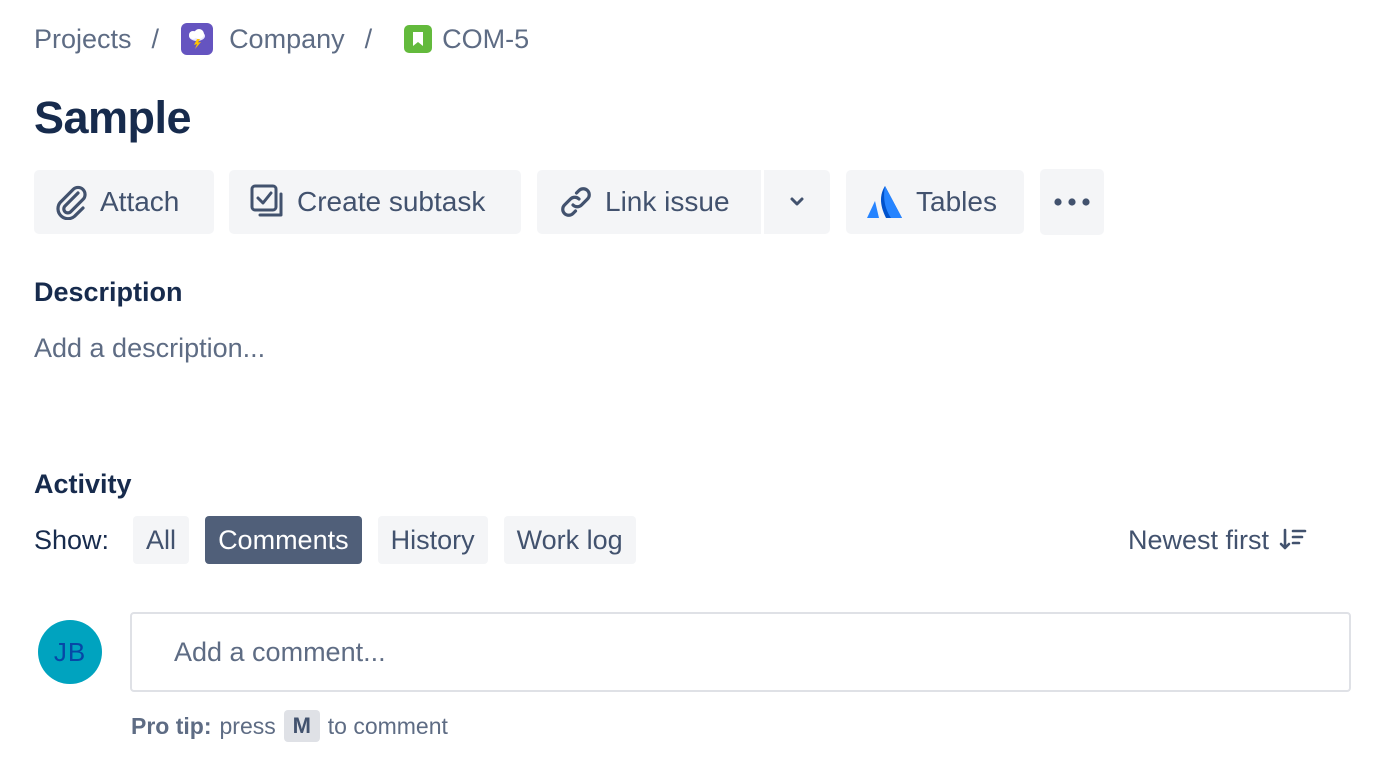 The height and width of the screenshot is (770, 1382). I want to click on breadcrumb-issue: COM-5, so click(461, 39).